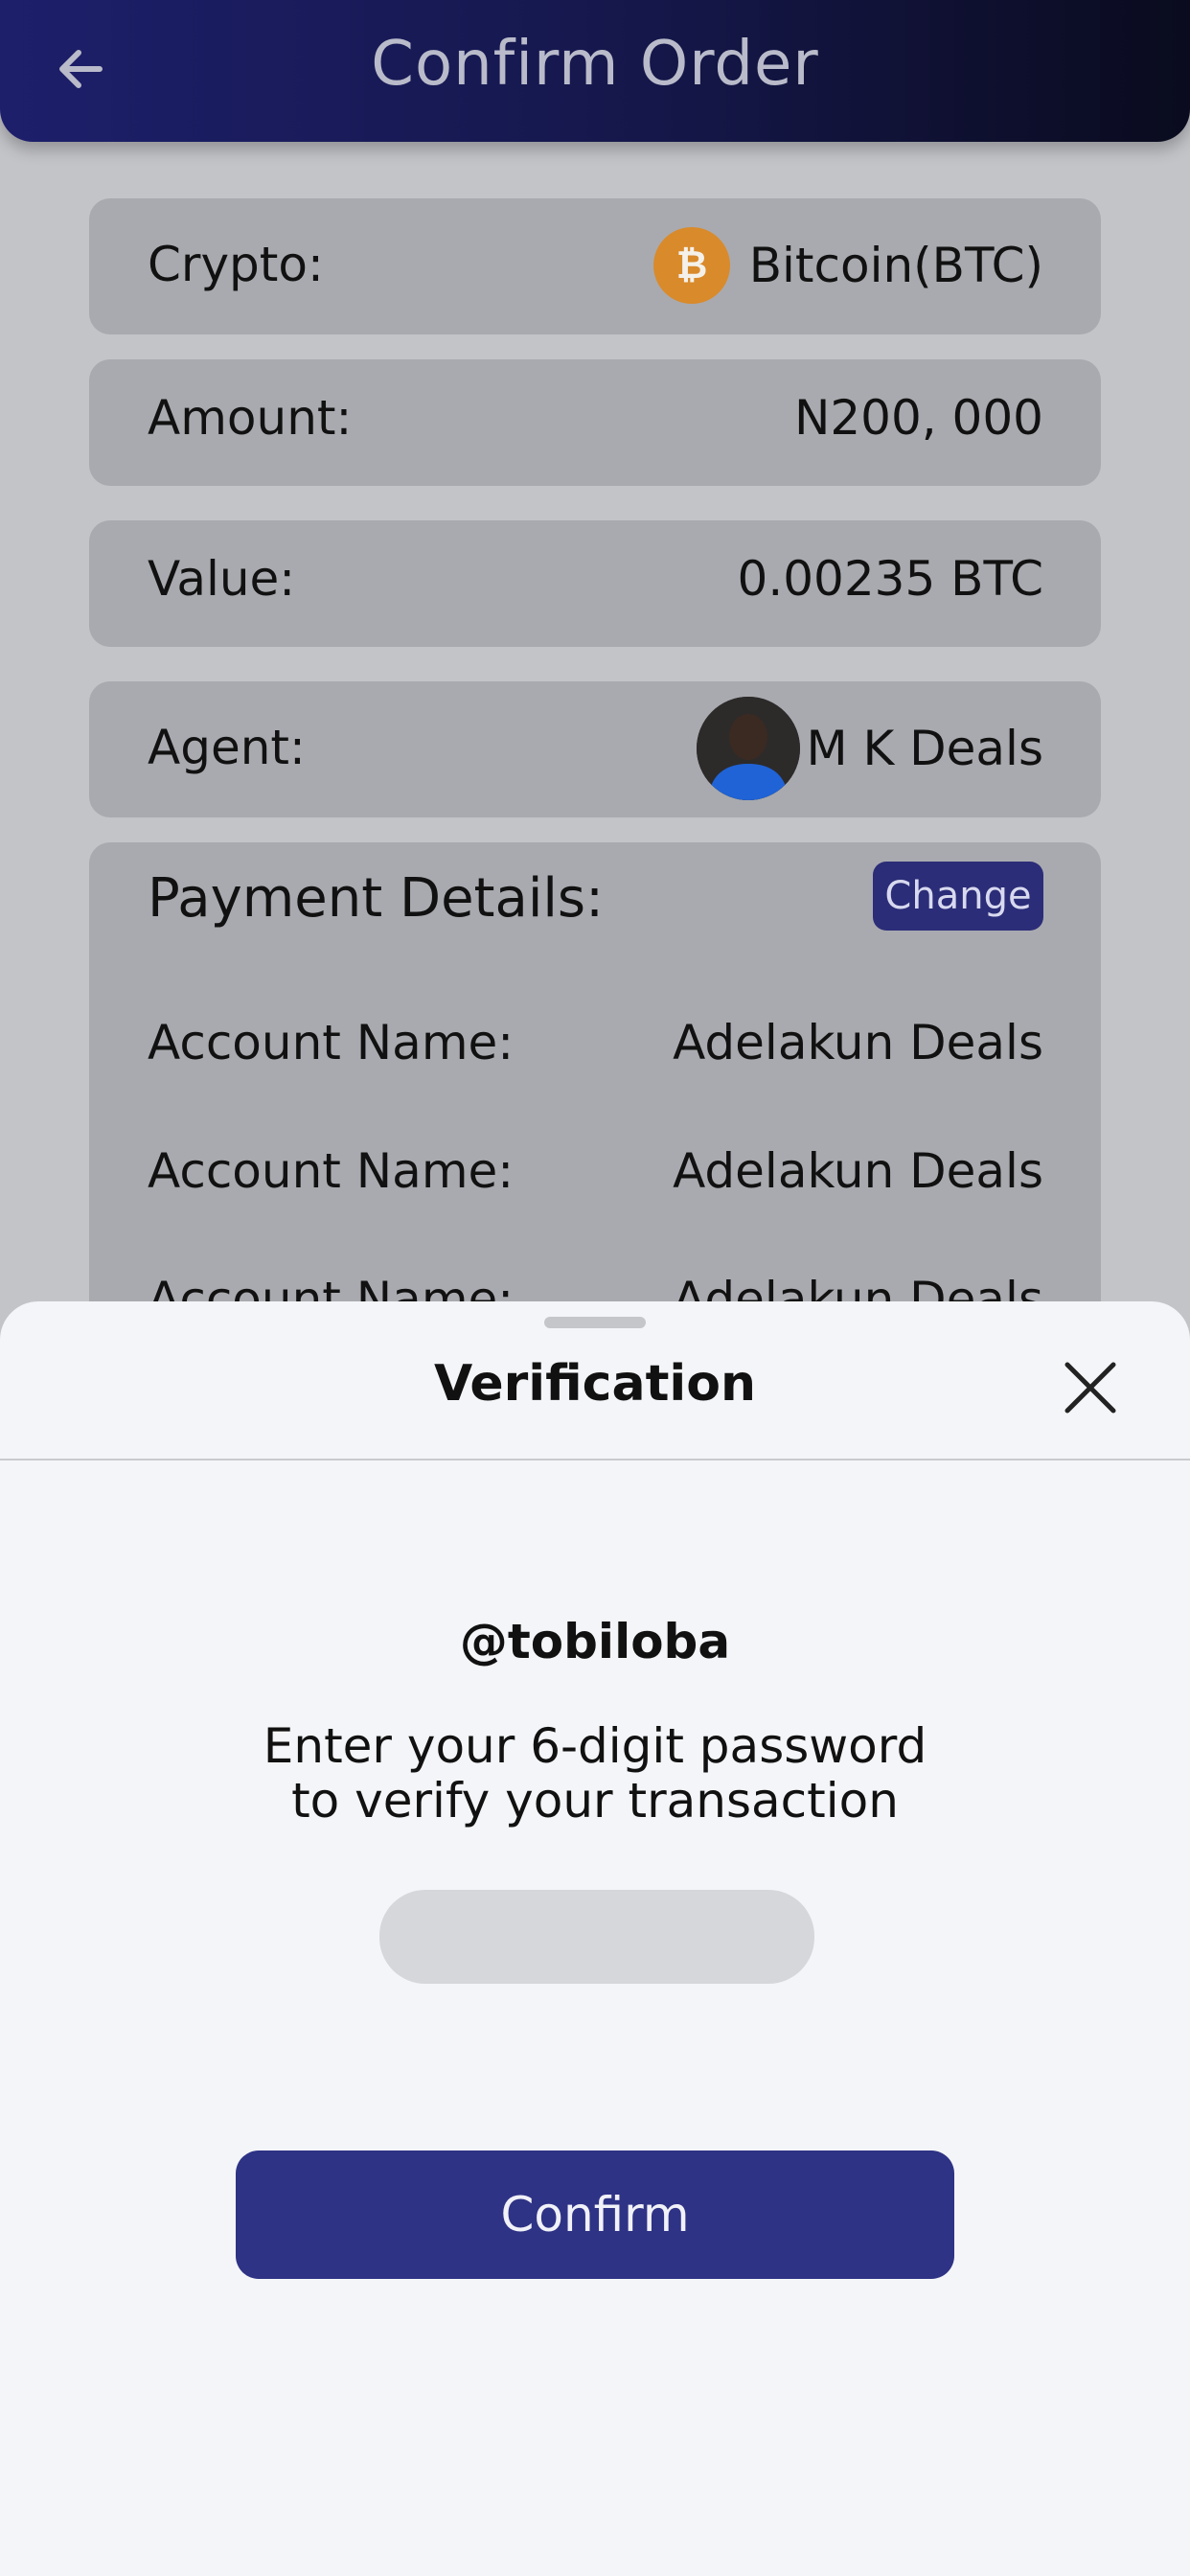 This screenshot has width=1190, height=2576. What do you see at coordinates (595, 64) in the screenshot?
I see `page-title: Confirm Order` at bounding box center [595, 64].